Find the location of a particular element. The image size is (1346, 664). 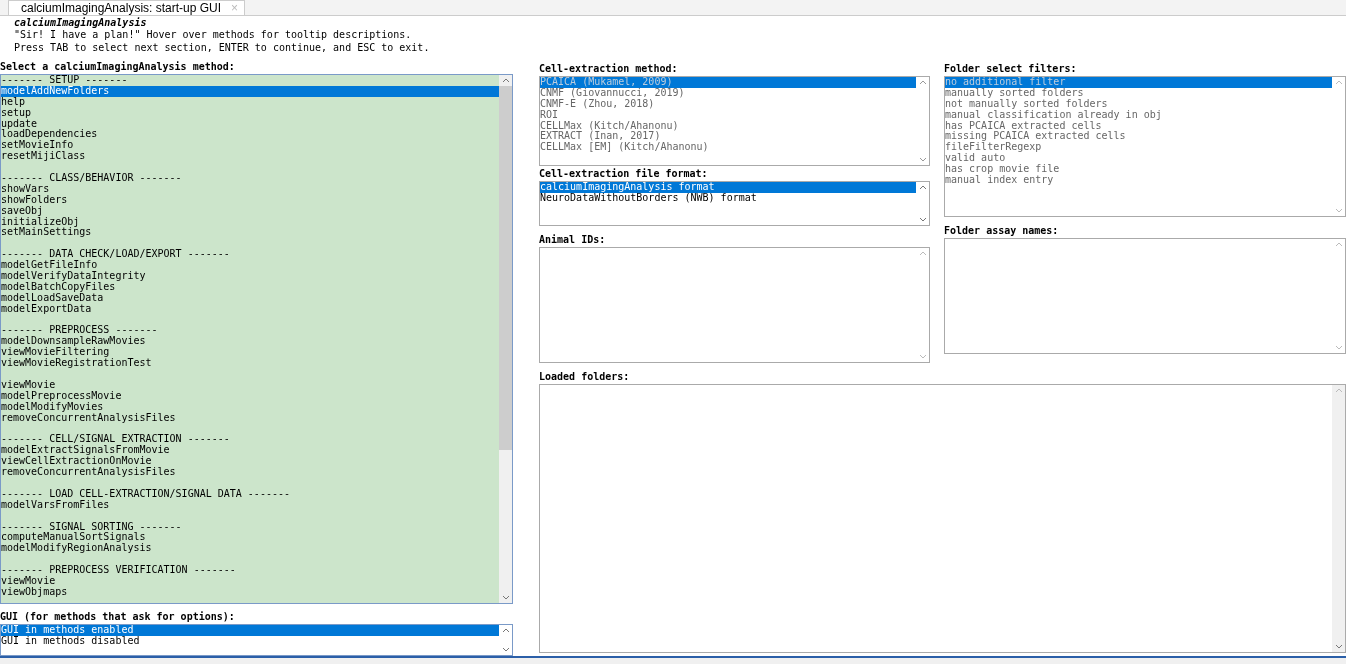

list-item: setMainSettings is located at coordinates (250, 233).